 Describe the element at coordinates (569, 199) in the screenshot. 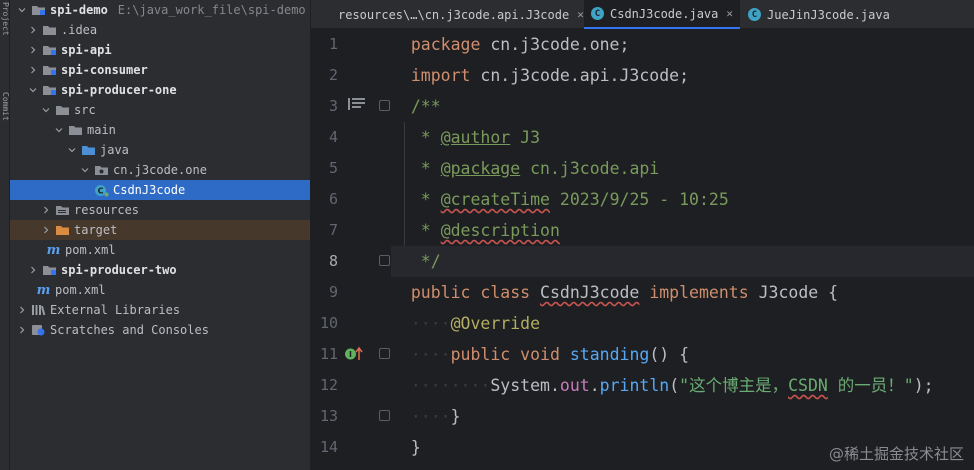

I see `code-line-6: * @createTime 2023/9/25 - 10:25` at that location.